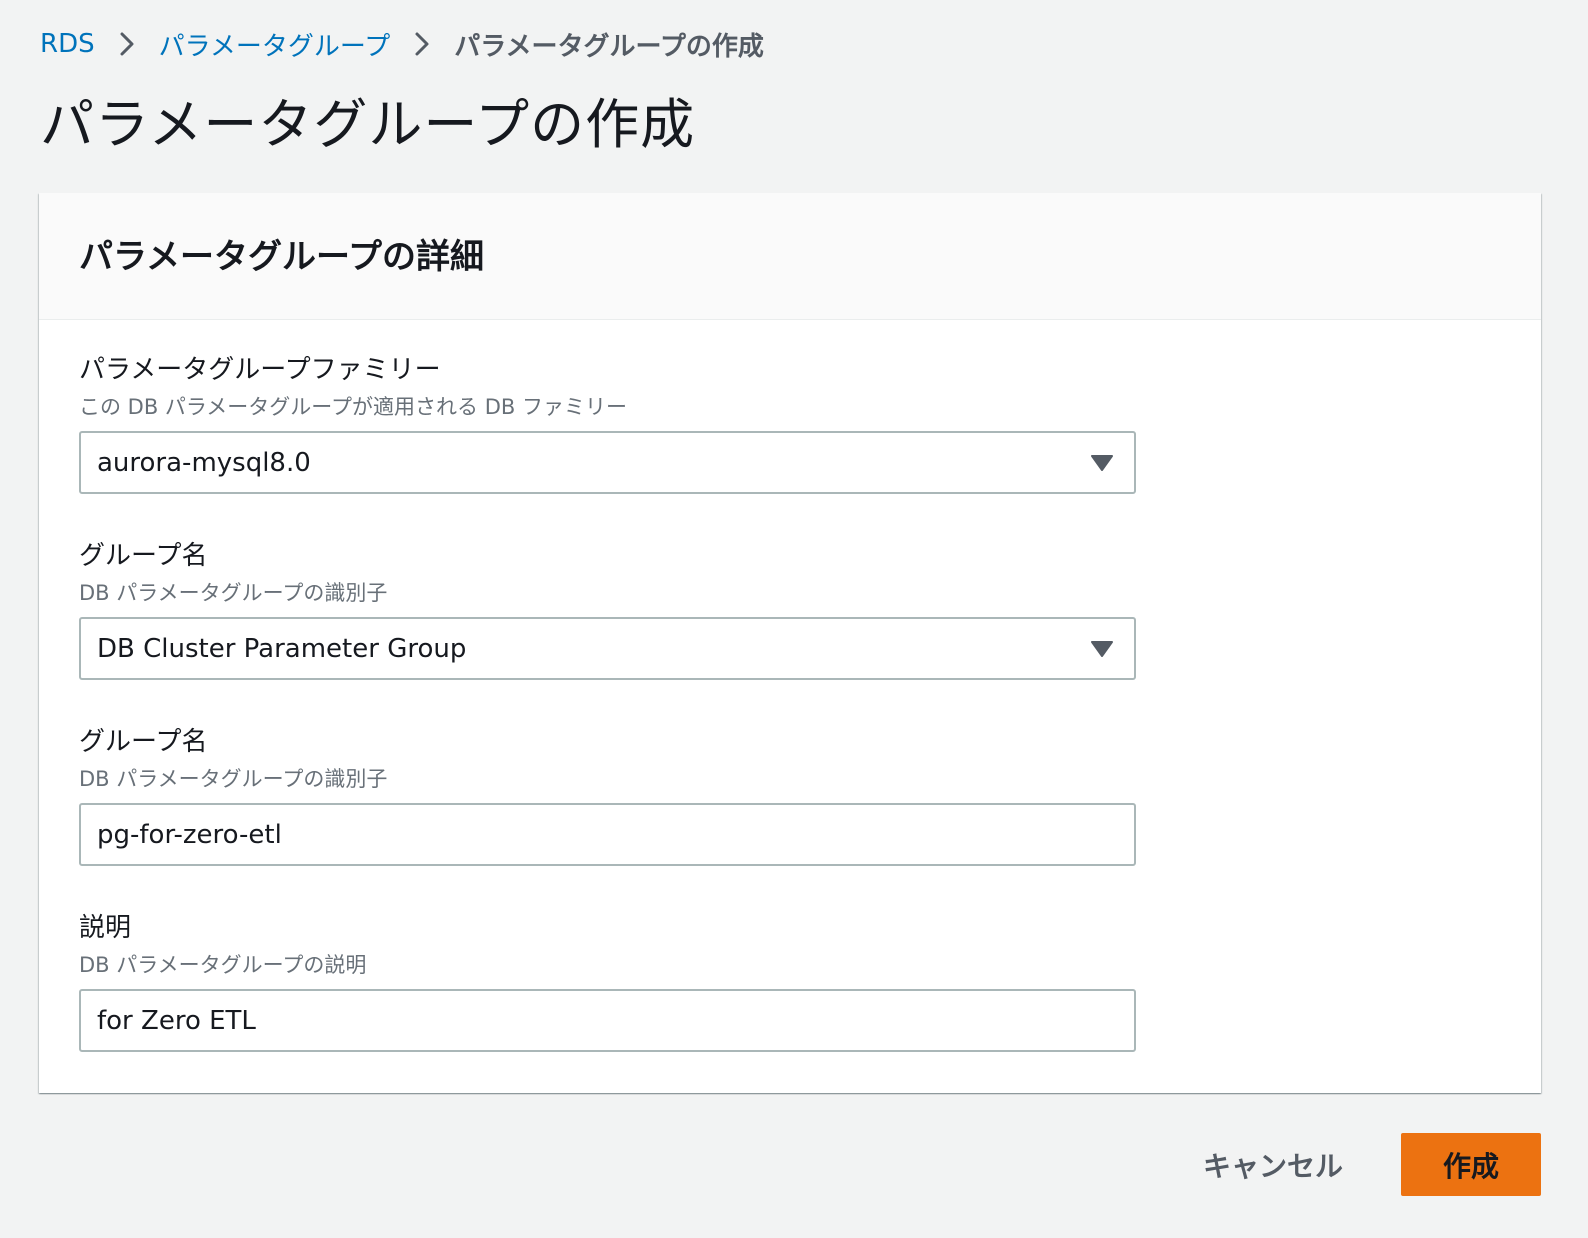 The width and height of the screenshot is (1588, 1238). What do you see at coordinates (176, 1020) in the screenshot?
I see `input-value: for Zero ETL` at bounding box center [176, 1020].